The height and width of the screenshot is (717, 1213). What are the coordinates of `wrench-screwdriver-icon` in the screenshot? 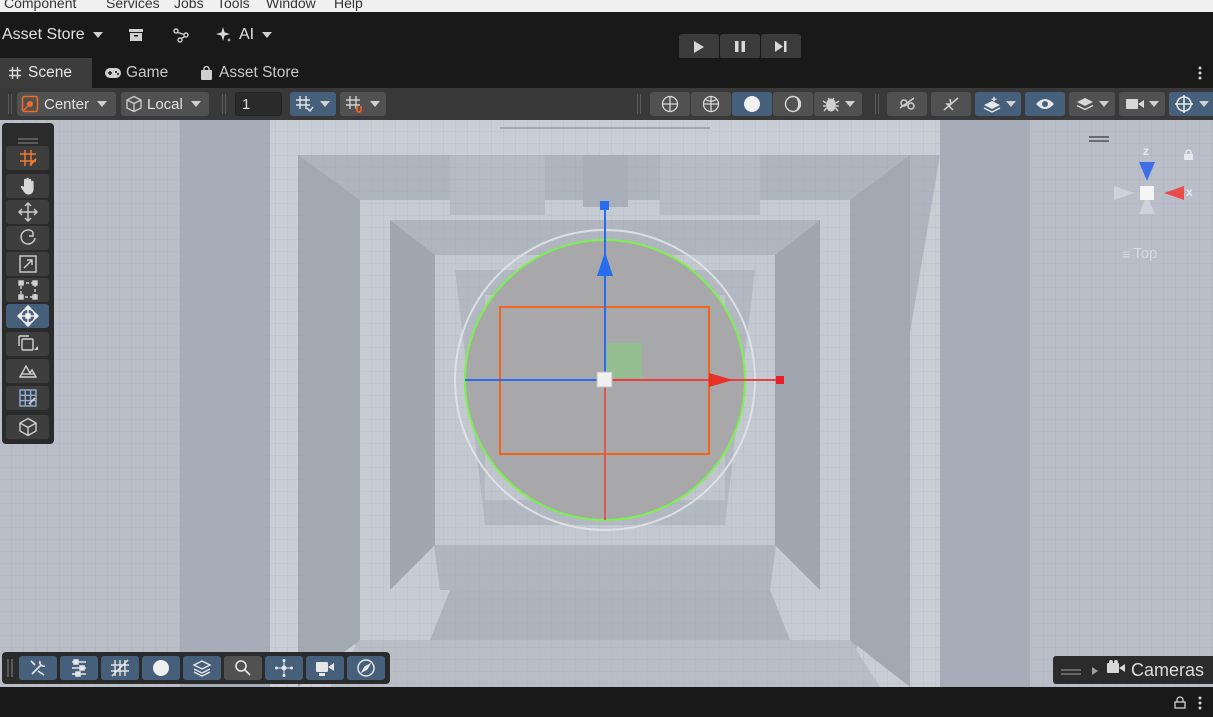 It's located at (38, 668).